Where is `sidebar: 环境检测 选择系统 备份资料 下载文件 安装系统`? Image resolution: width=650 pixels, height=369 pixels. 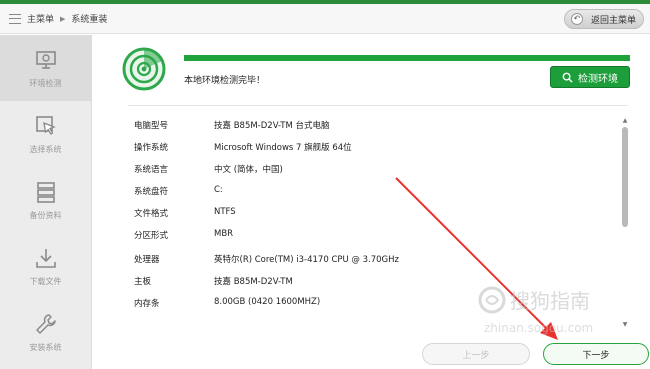 sidebar: 环境检测 选择系统 备份资料 下载文件 安装系统 is located at coordinates (46, 202).